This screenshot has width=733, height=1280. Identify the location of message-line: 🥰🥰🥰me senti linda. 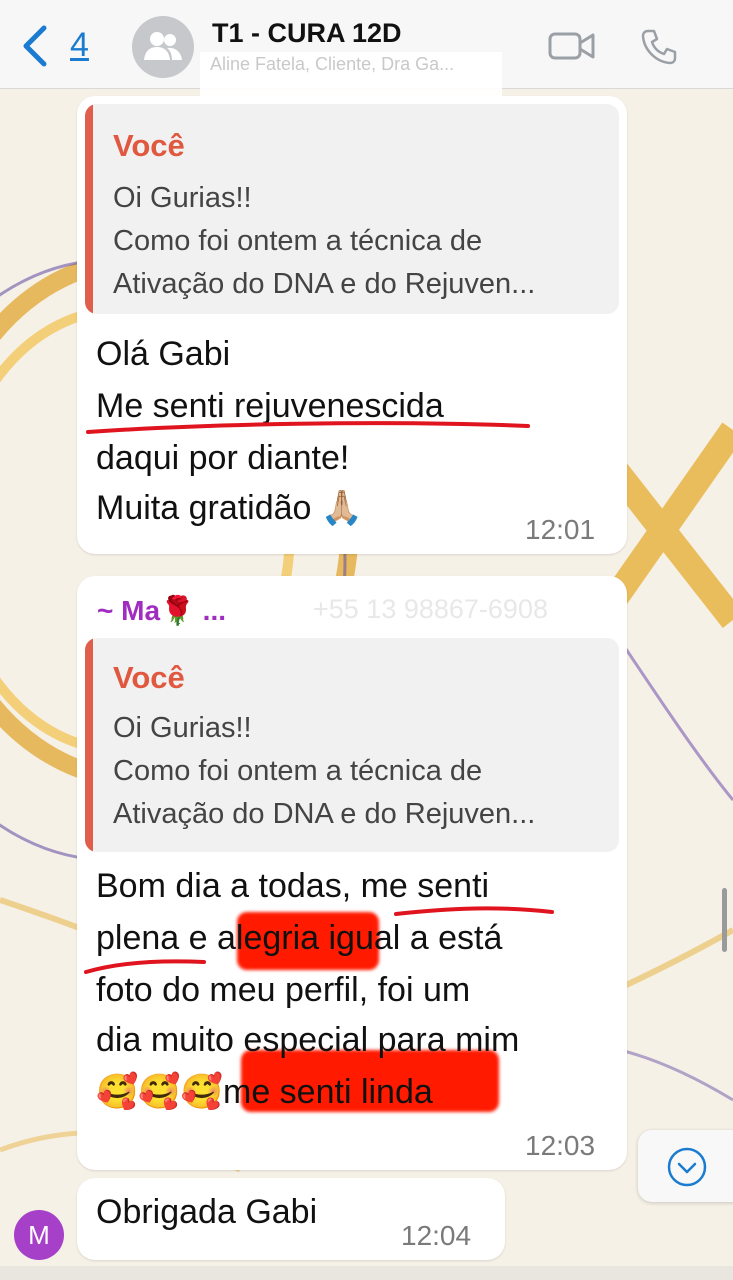
(264, 1092).